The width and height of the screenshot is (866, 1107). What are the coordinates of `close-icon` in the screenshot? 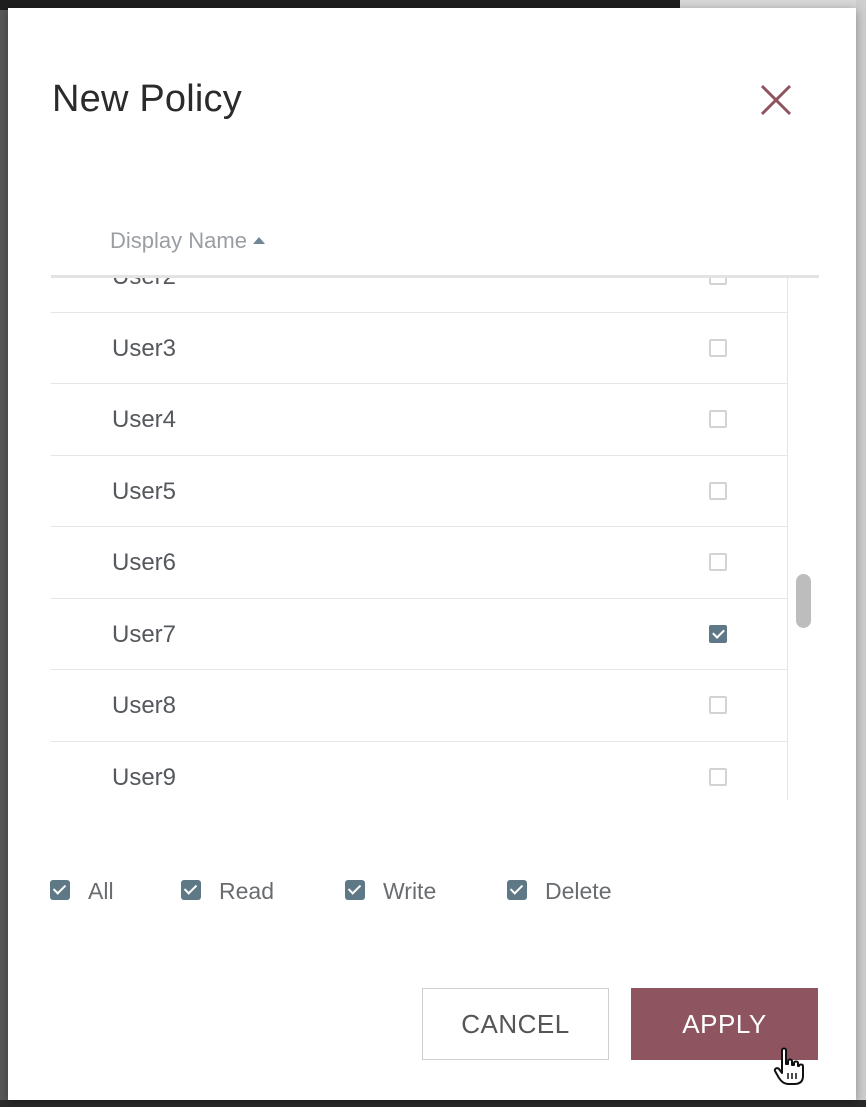 It's located at (776, 100).